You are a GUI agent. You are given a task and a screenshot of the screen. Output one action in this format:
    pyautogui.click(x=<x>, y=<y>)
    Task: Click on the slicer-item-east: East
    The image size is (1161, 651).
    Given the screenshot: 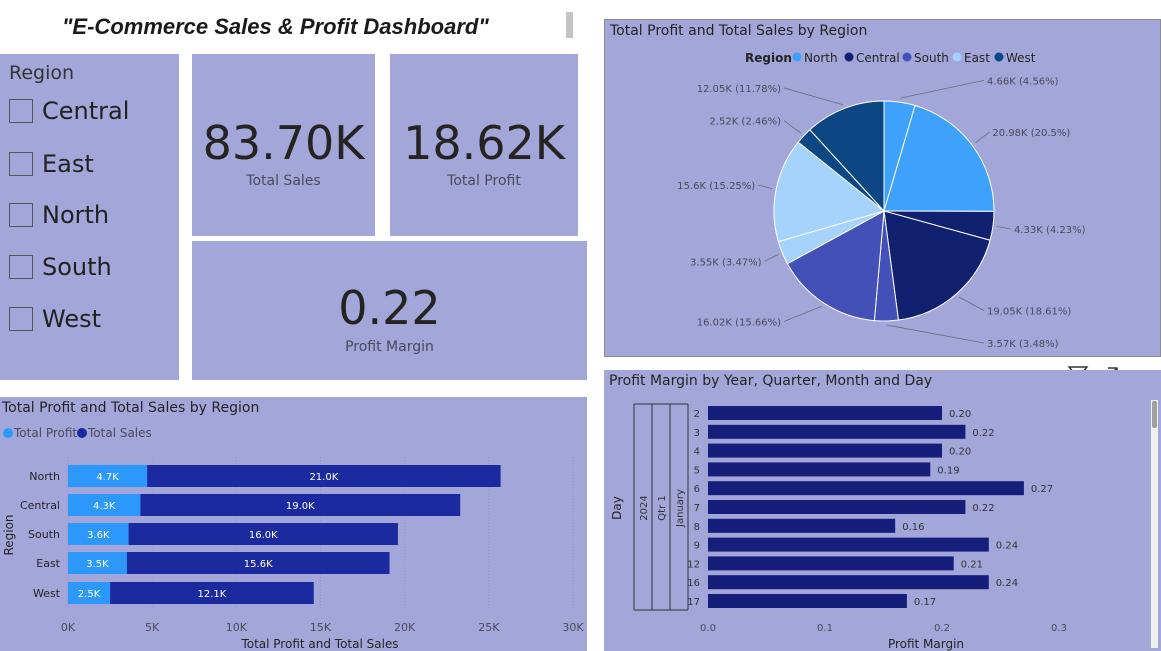 What is the action you would take?
    pyautogui.click(x=51, y=164)
    